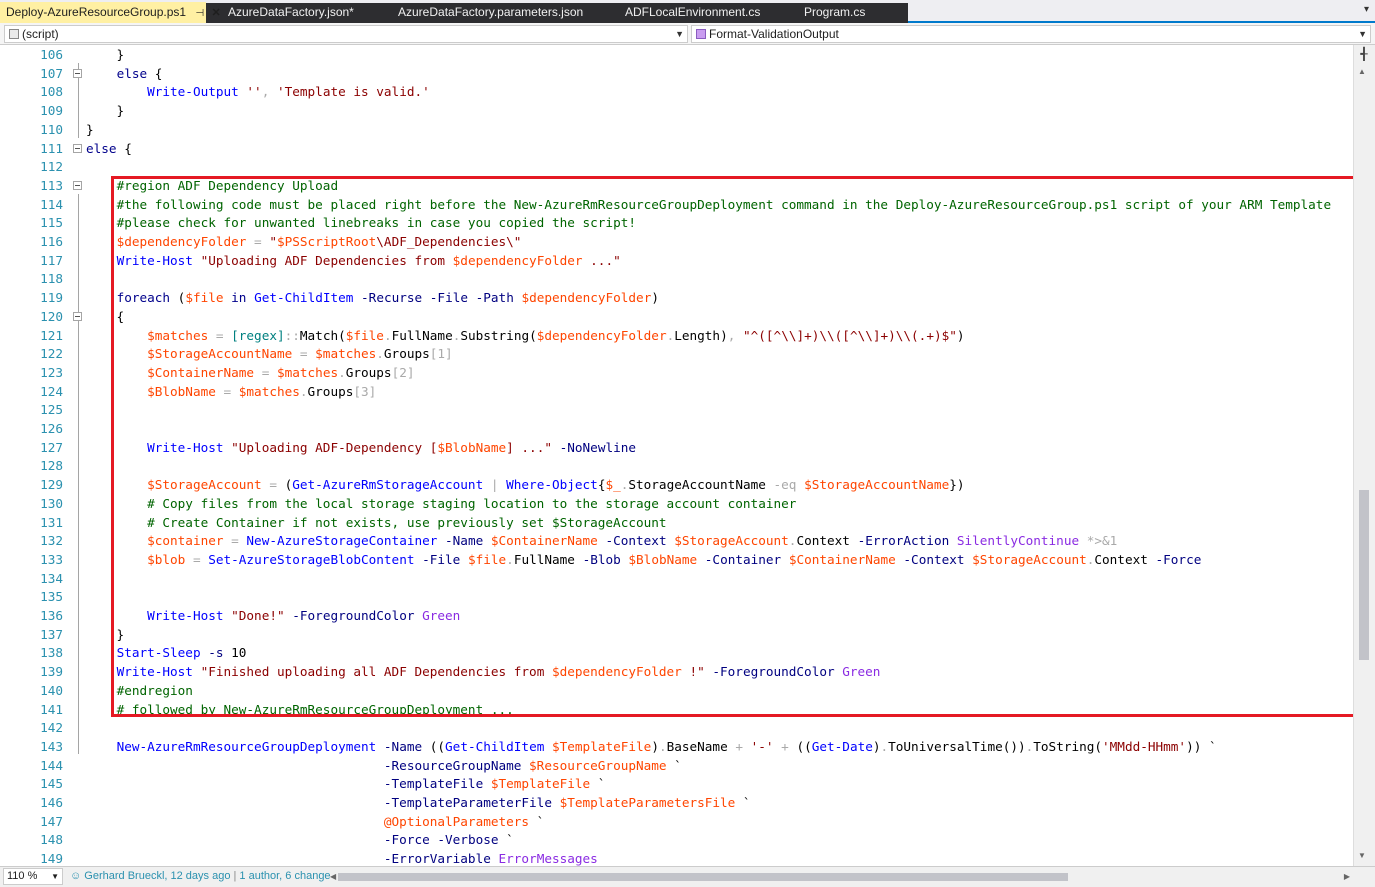  I want to click on code-token: $dependencyFolder, so click(601, 335).